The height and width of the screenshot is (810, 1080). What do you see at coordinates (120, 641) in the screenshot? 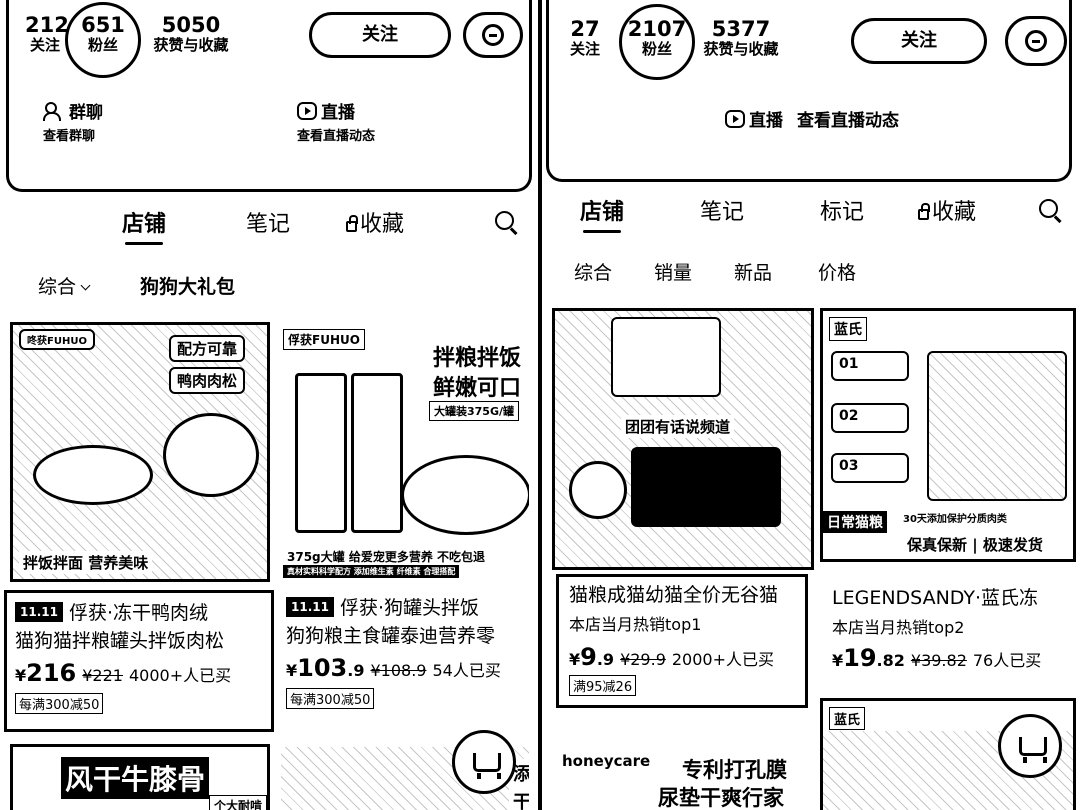
I see `product-title-line2: 猫狗猫拌粮罐头拌饭肉松` at bounding box center [120, 641].